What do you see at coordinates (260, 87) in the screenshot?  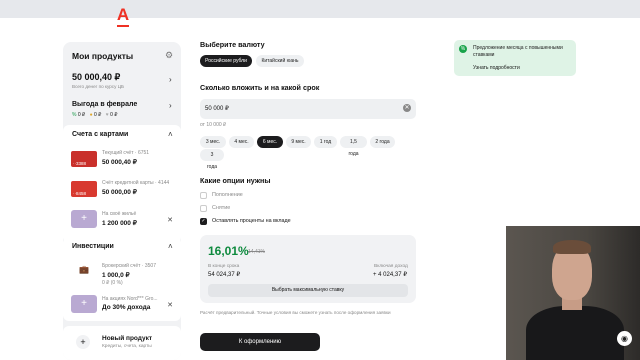 I see `amount-title: Сколько вложить и на какой срок` at bounding box center [260, 87].